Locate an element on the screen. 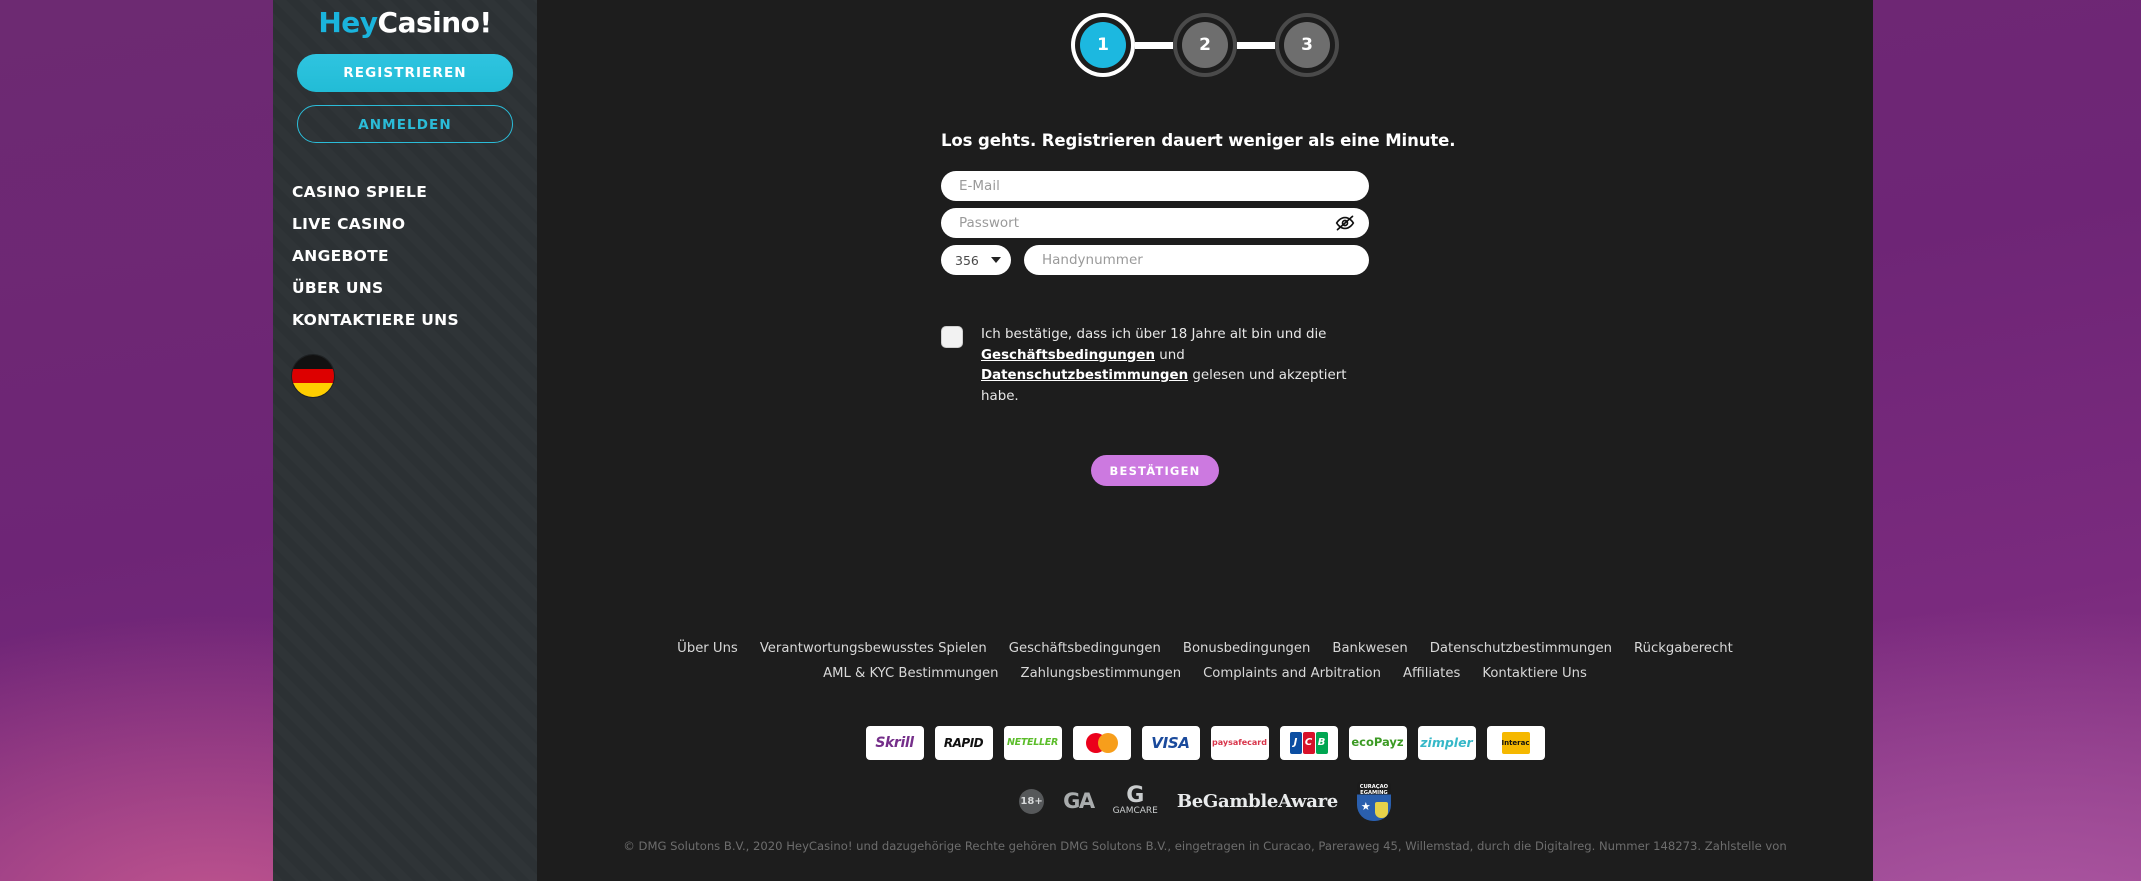 The image size is (2141, 881). phone-placeholder: Handynummer is located at coordinates (1092, 260).